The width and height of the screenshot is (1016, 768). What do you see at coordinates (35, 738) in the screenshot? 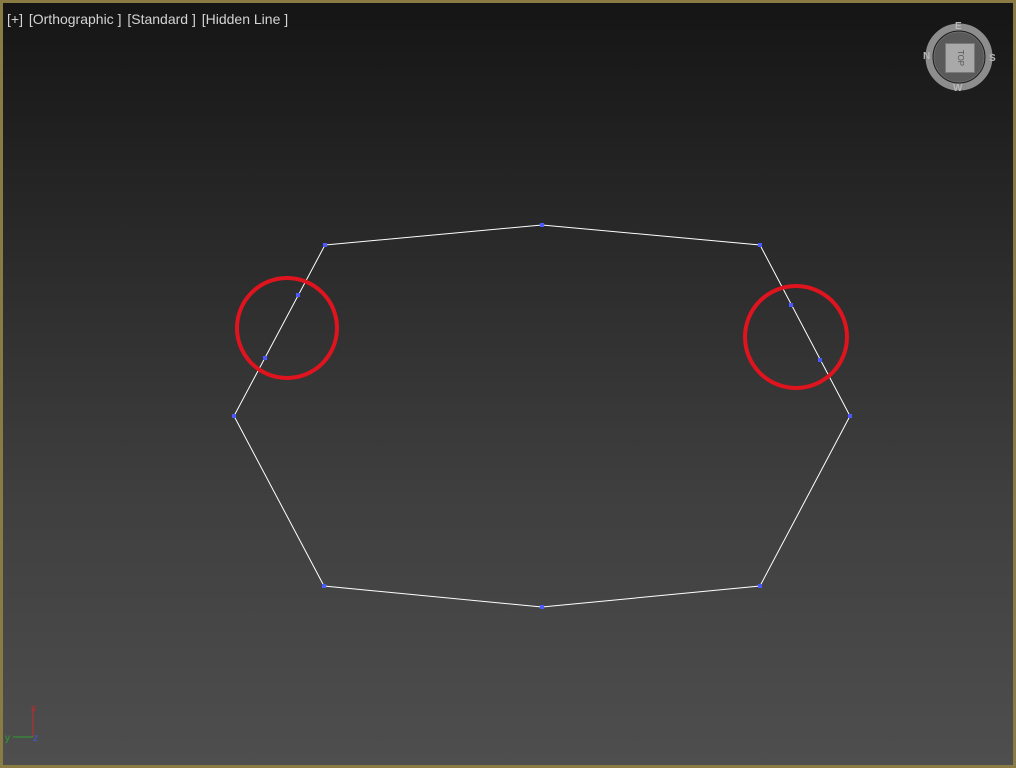
I see `axis-z-label: z` at bounding box center [35, 738].